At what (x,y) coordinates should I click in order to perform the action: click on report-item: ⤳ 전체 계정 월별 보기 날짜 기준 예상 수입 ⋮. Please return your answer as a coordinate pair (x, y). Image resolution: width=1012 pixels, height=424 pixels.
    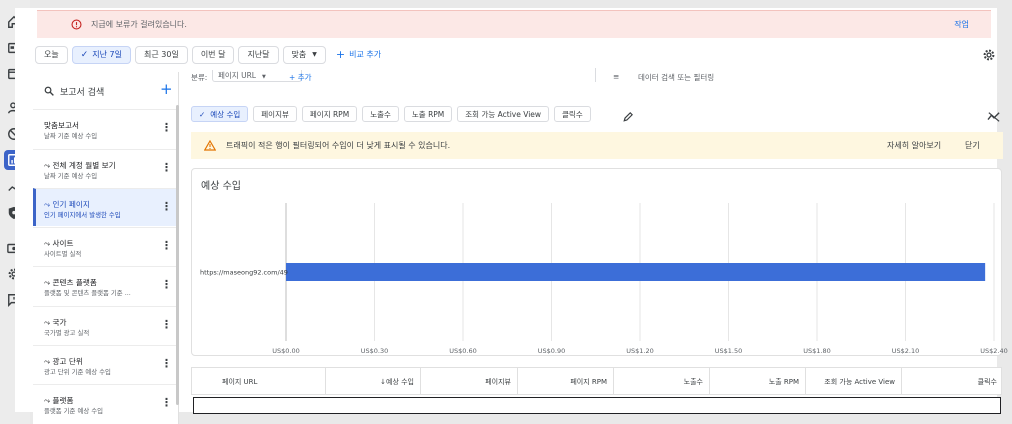
    Looking at the image, I should click on (106, 168).